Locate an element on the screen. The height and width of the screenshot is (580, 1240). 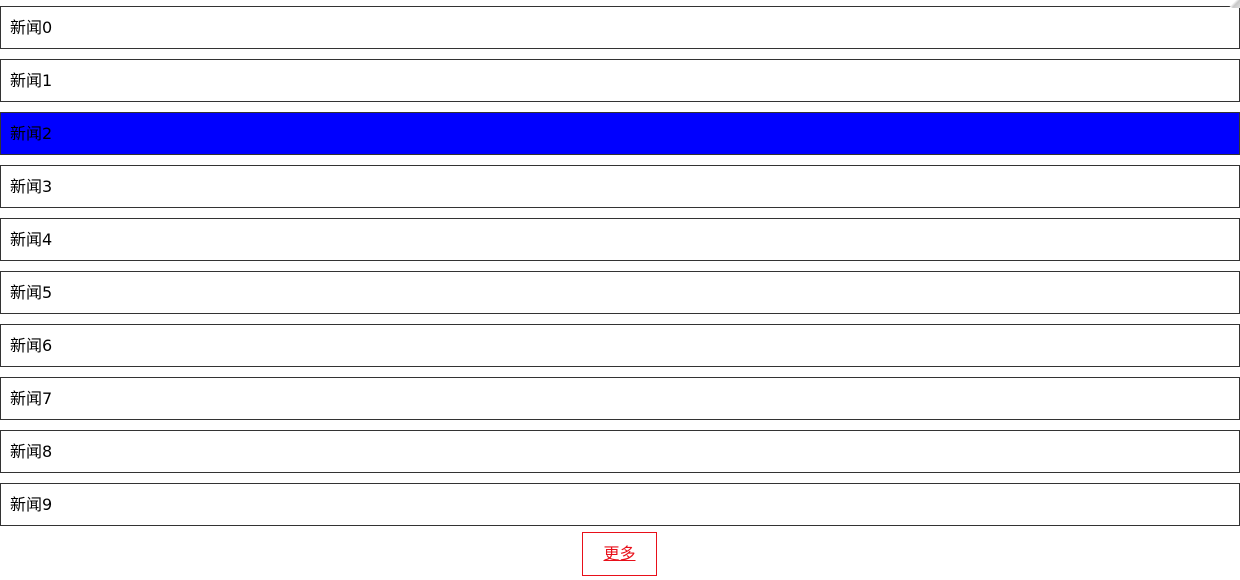
news-item-2: 新闻2 is located at coordinates (620, 133).